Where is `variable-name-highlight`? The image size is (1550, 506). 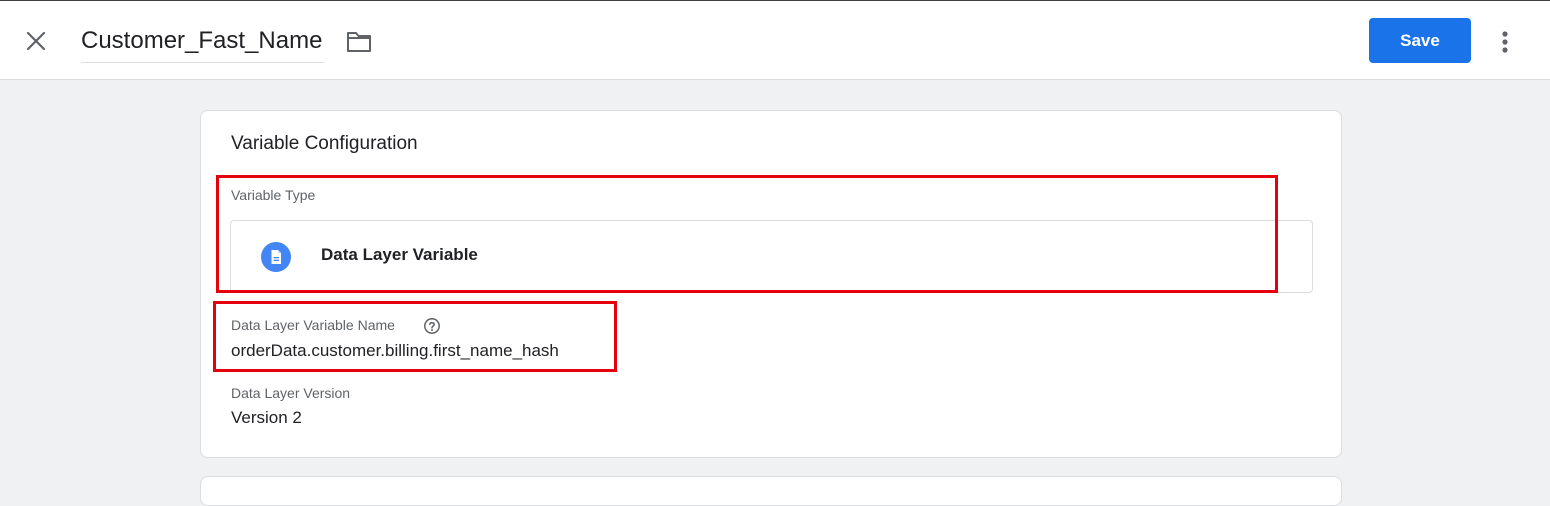
variable-name-highlight is located at coordinates (415, 336).